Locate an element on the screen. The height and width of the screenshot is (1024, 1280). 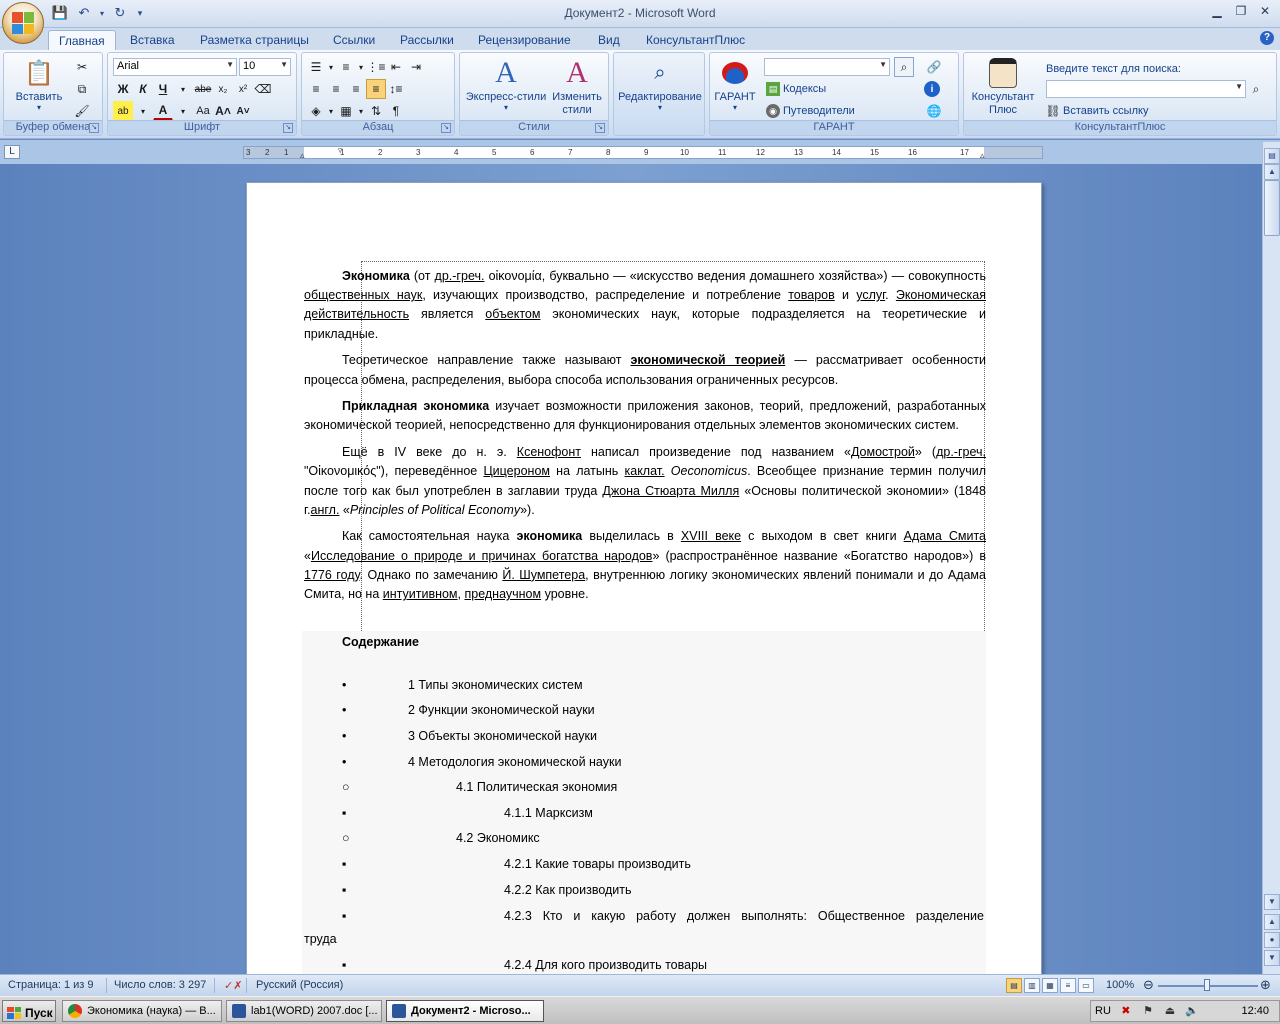
highlight-icon: ab is located at coordinates (123, 111).